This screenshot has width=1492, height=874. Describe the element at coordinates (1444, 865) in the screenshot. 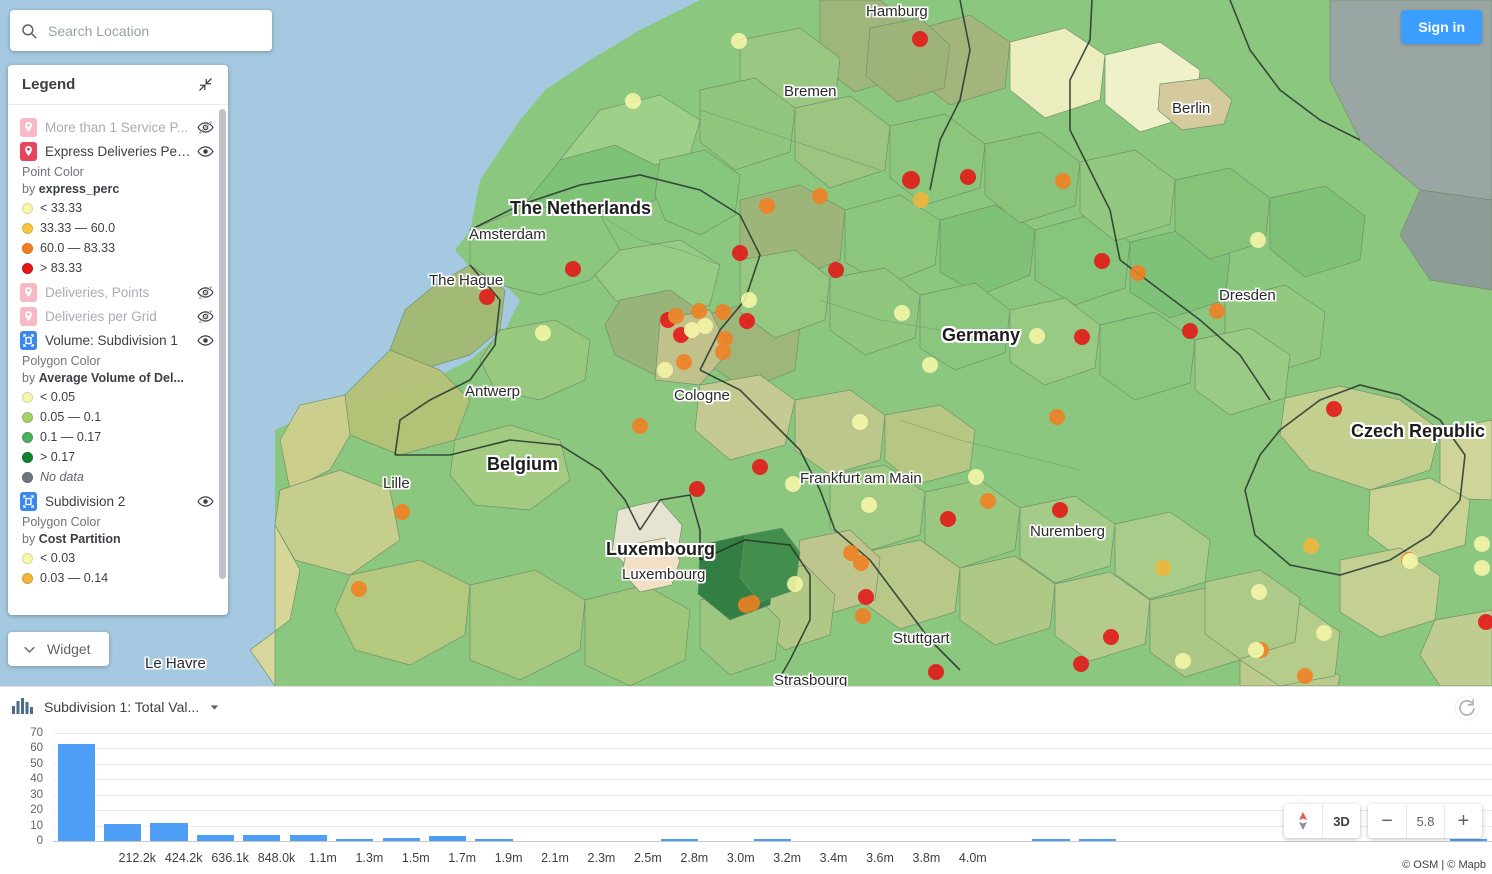

I see `map-attribution: © OSM | © Mapb` at that location.